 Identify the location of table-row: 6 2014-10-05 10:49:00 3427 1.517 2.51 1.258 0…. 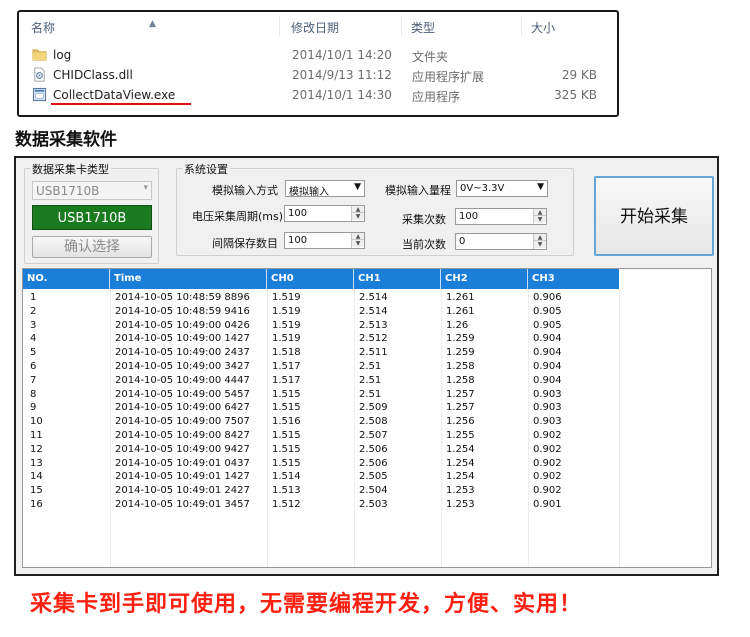
(321, 367).